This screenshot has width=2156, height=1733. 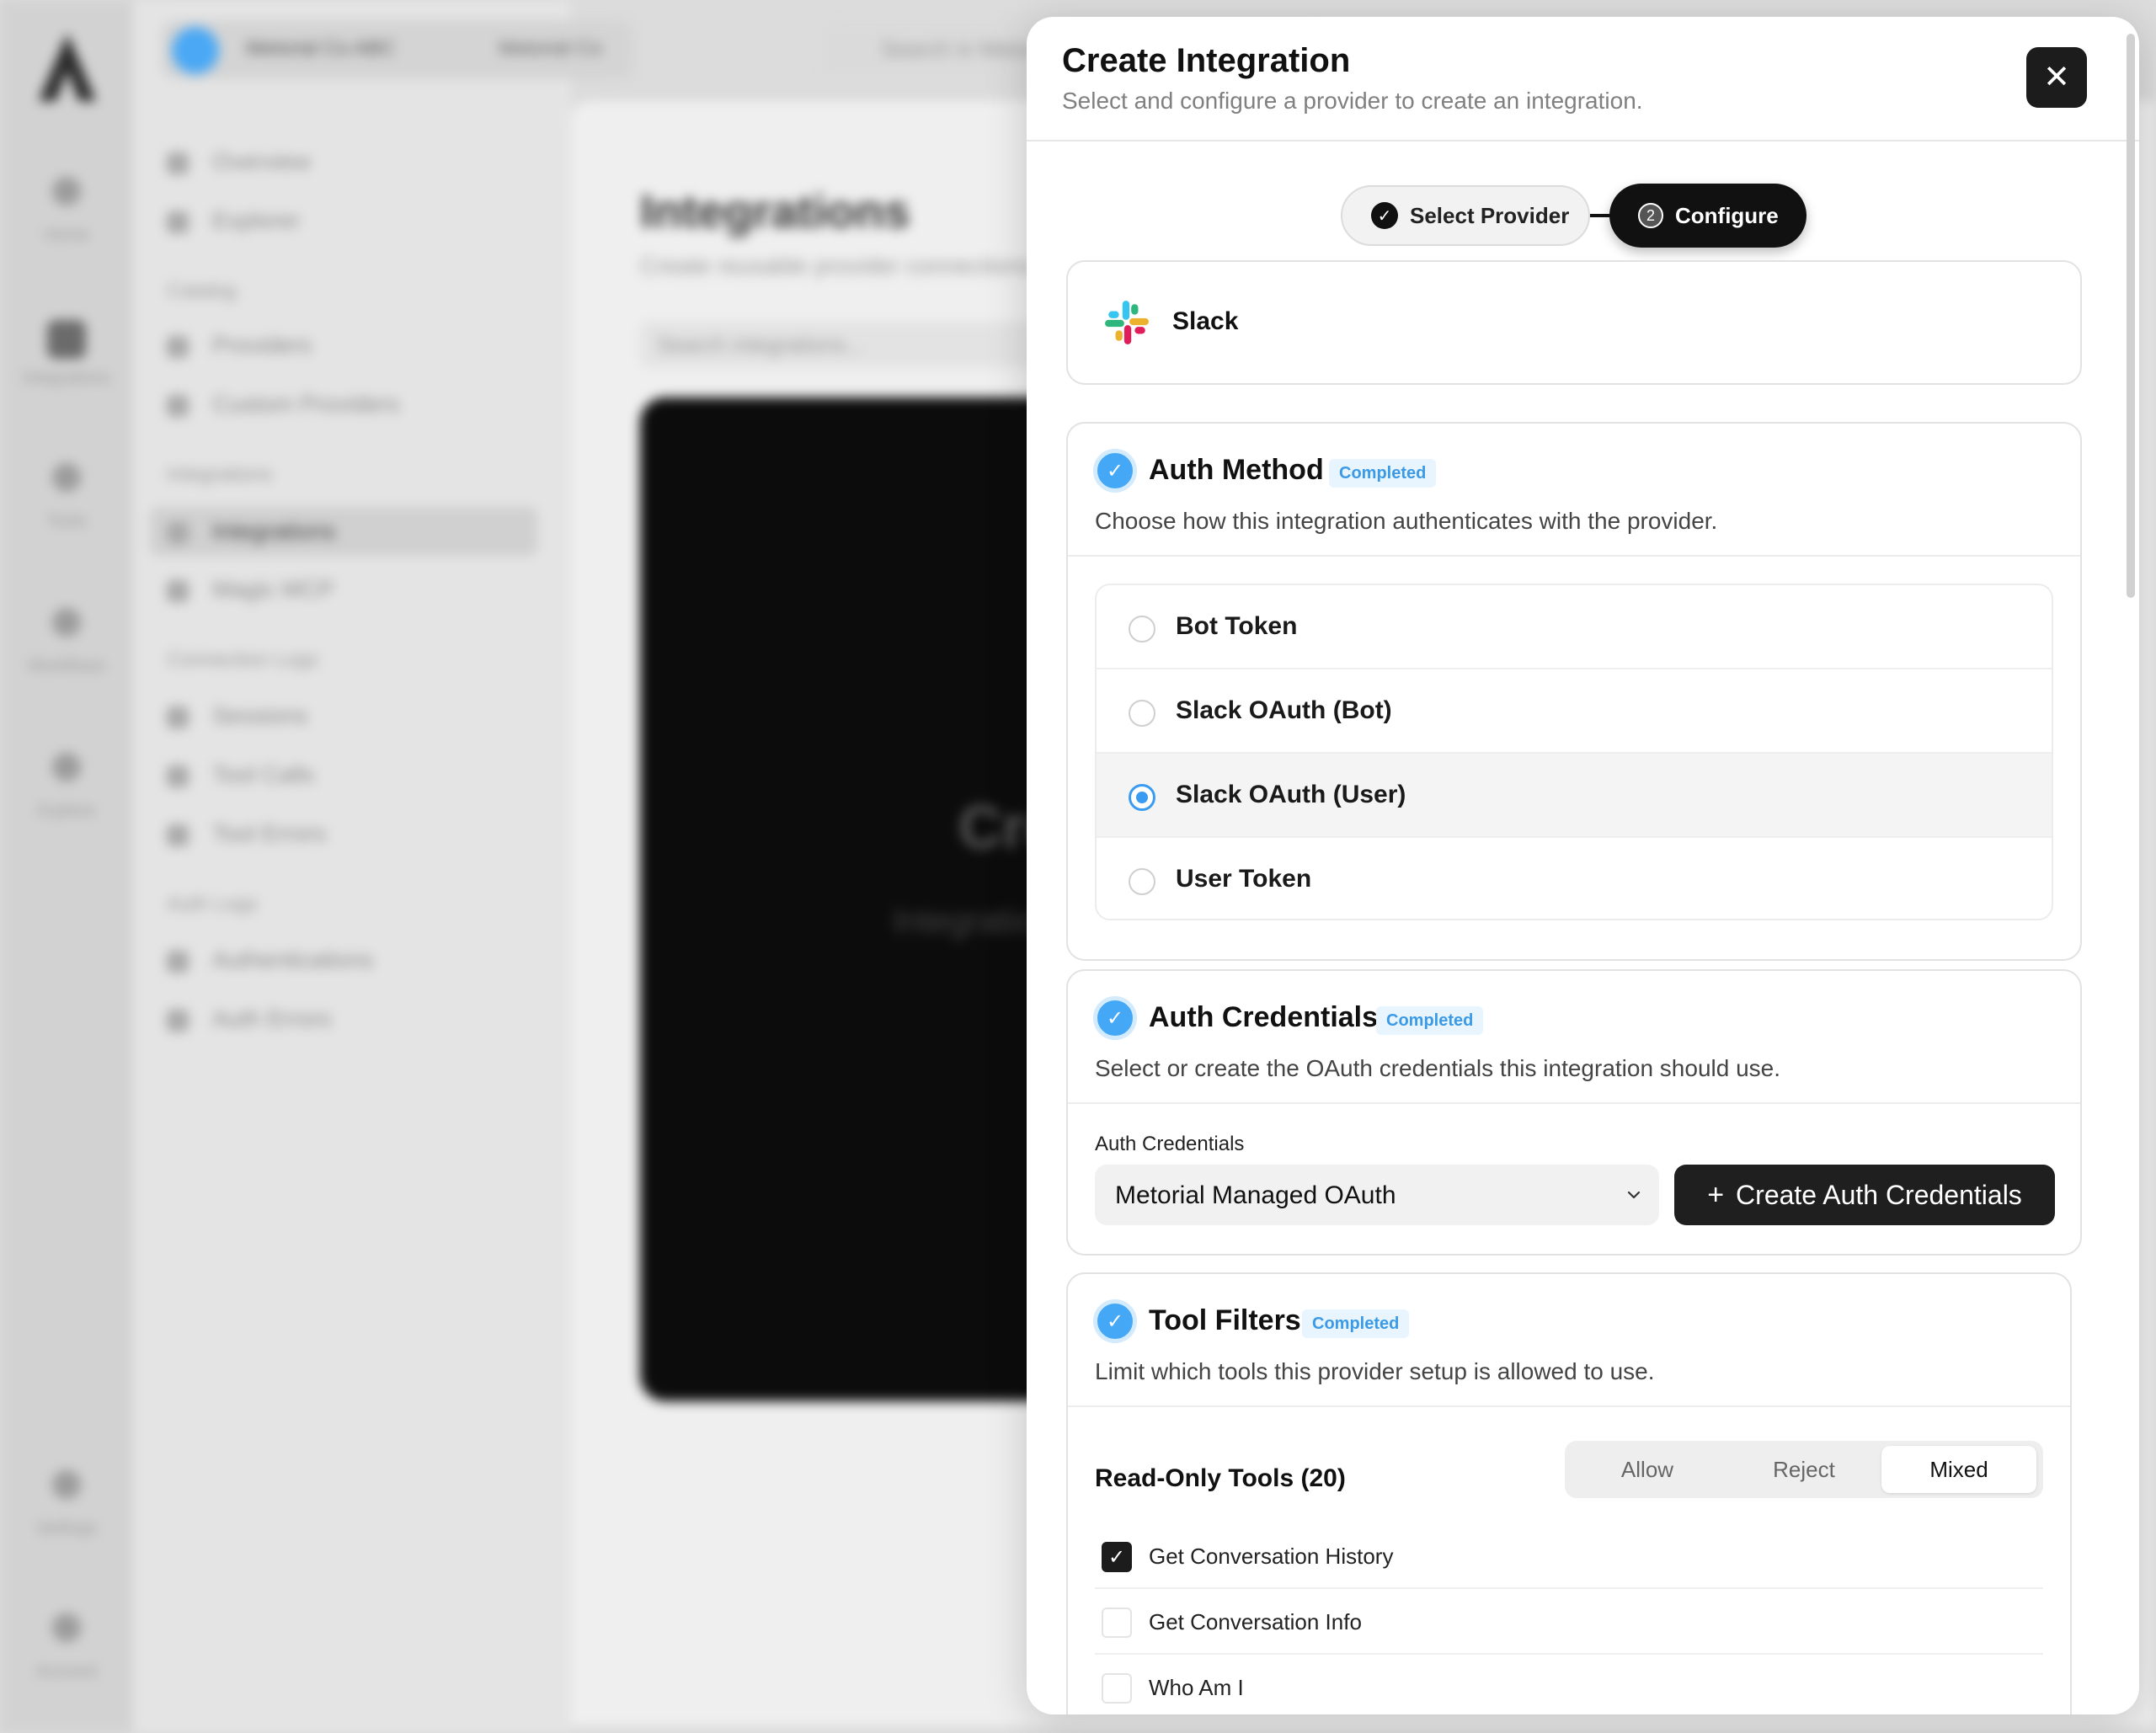 What do you see at coordinates (1647, 1469) in the screenshot?
I see `segment-allow: Allow` at bounding box center [1647, 1469].